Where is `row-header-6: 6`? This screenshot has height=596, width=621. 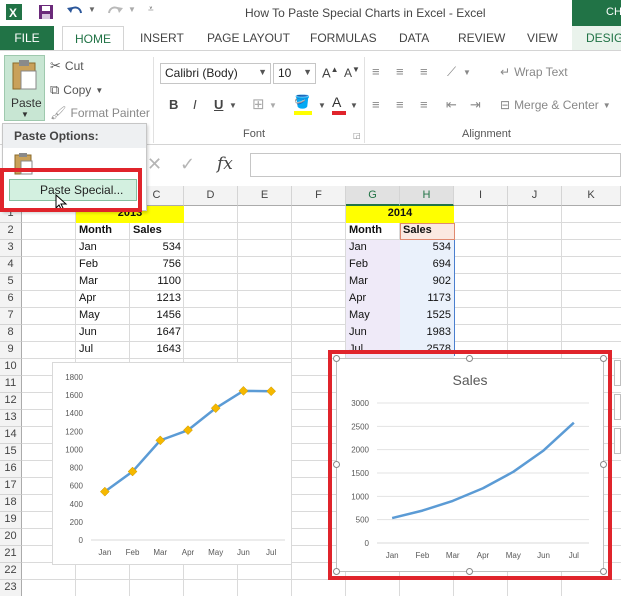
row-header-6: 6 is located at coordinates (11, 299).